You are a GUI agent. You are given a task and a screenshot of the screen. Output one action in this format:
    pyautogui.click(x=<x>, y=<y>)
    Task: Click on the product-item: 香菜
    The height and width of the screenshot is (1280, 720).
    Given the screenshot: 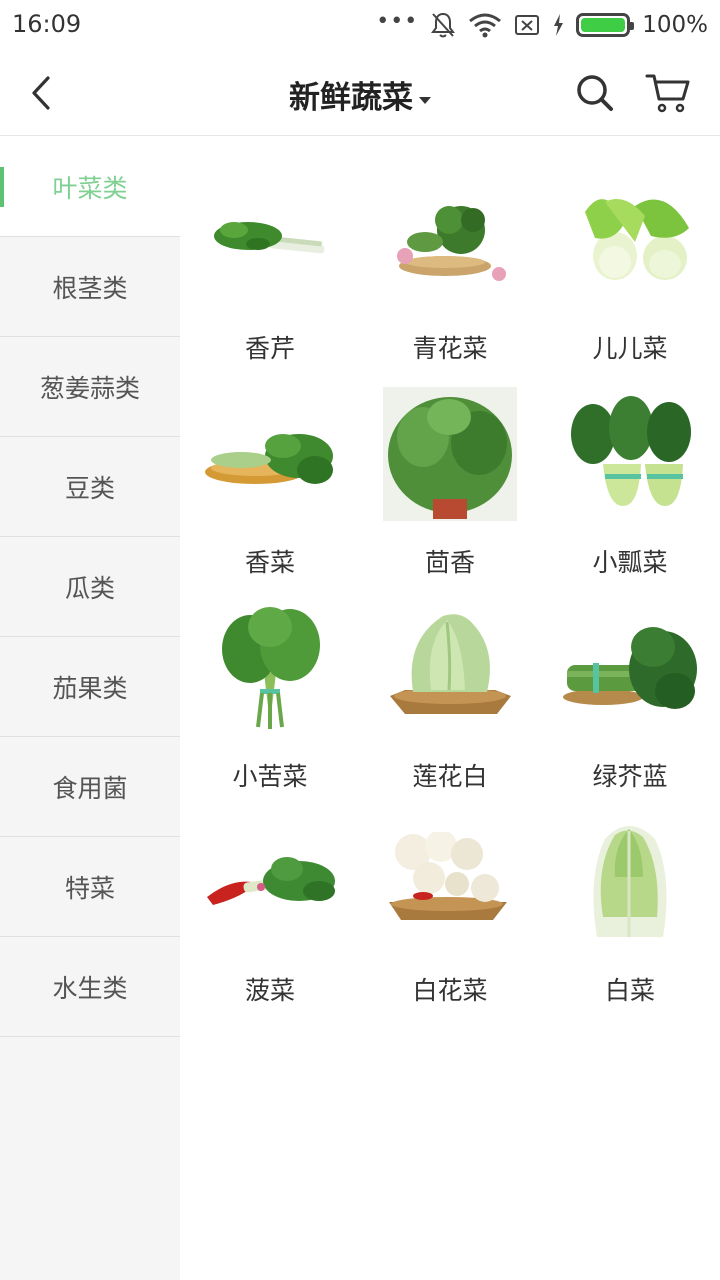 What is the action you would take?
    pyautogui.click(x=270, y=494)
    